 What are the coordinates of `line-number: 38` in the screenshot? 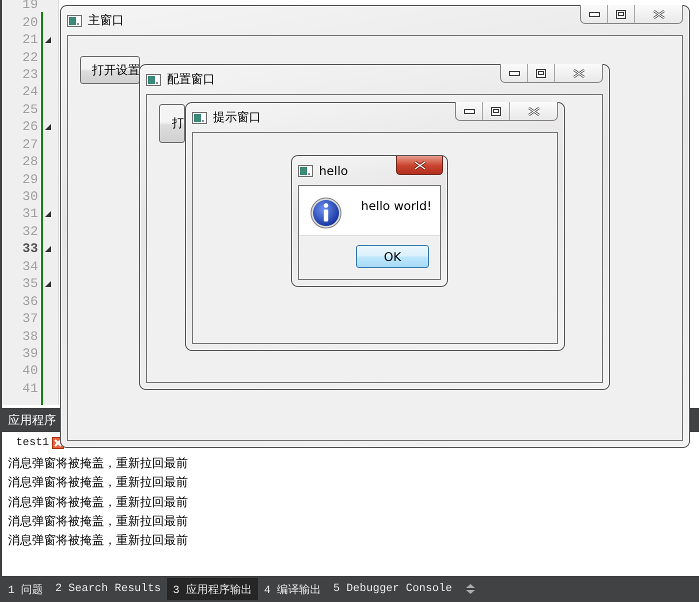 It's located at (29, 336).